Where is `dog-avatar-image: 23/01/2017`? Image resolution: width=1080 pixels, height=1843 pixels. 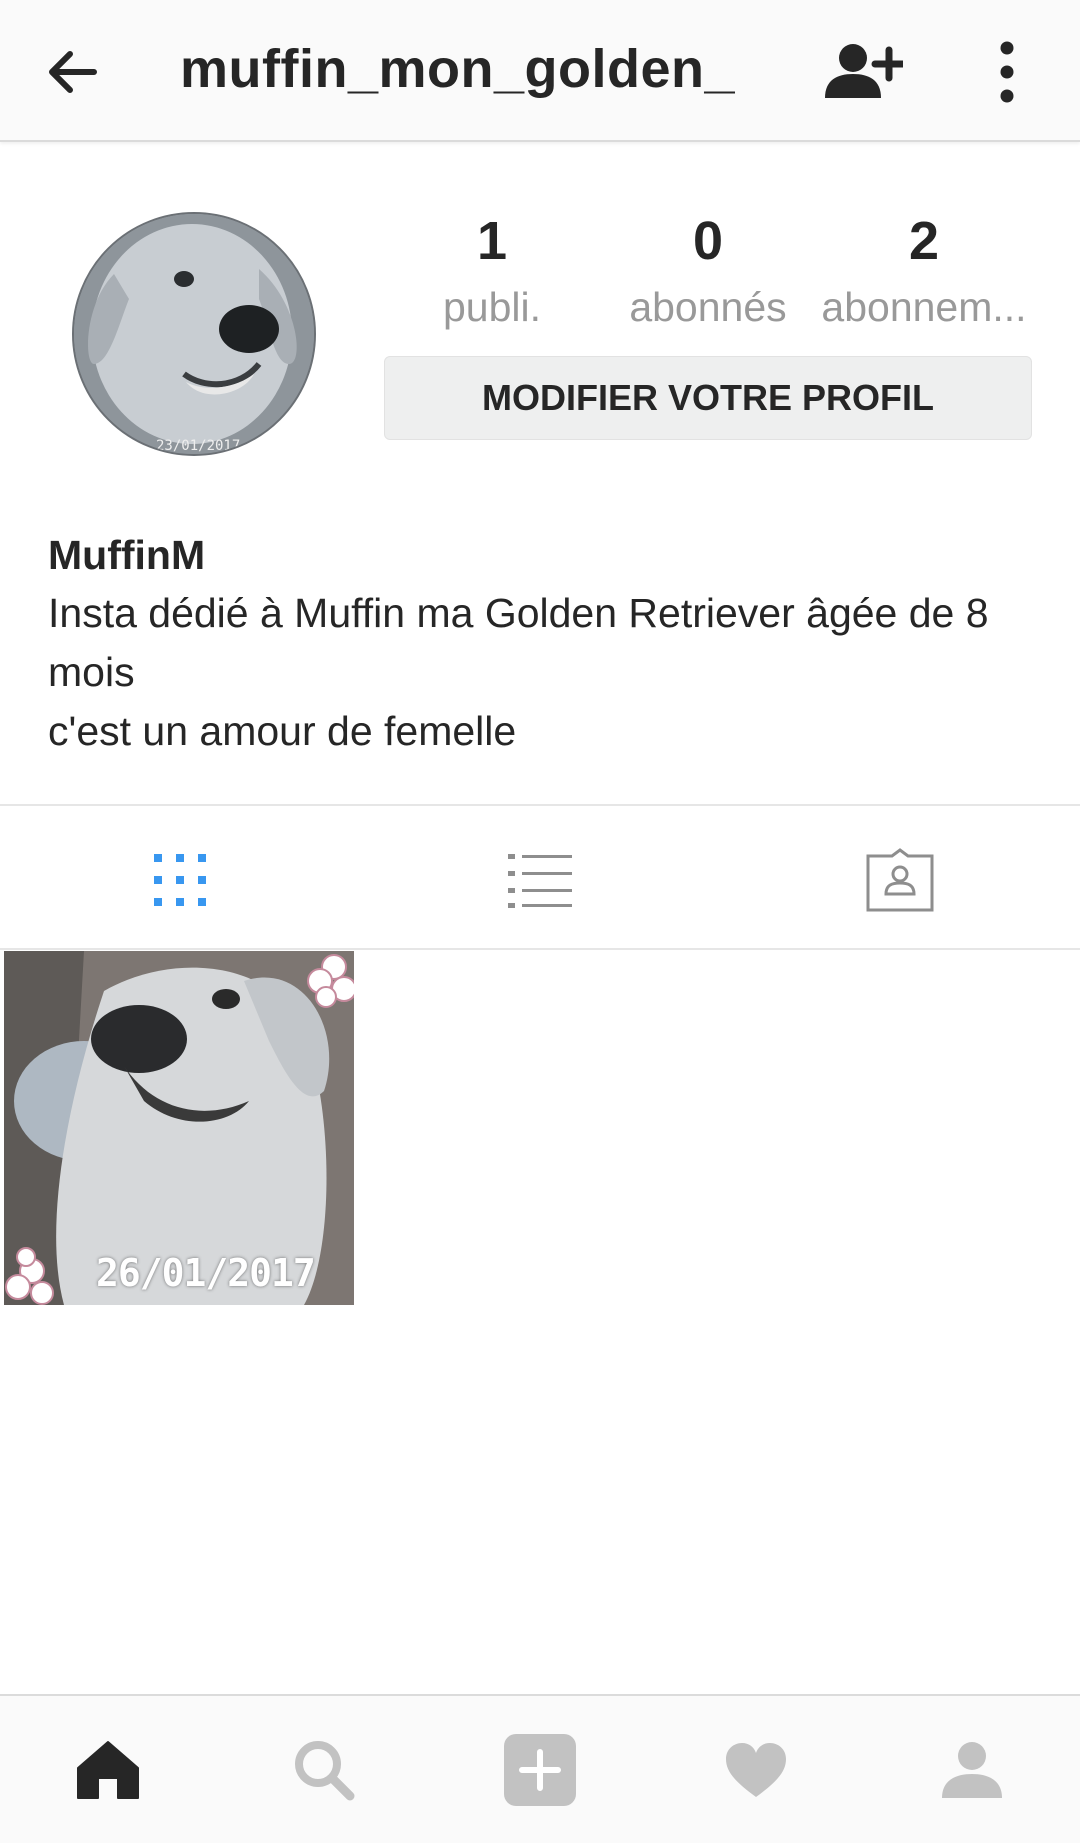
dog-avatar-image: 23/01/2017 is located at coordinates (194, 334).